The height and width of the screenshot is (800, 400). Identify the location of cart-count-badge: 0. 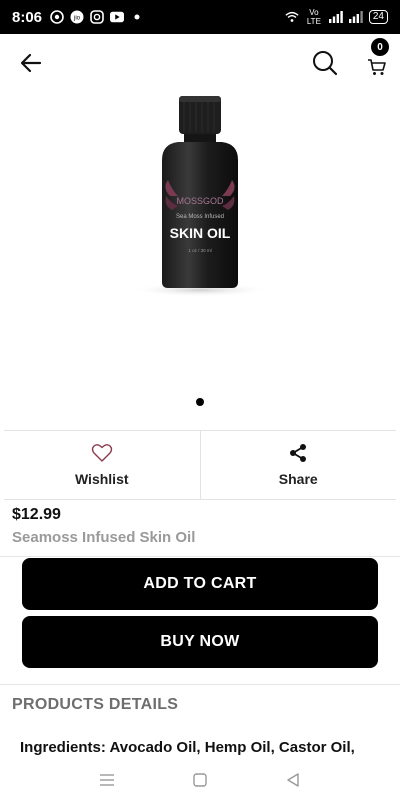
(380, 47).